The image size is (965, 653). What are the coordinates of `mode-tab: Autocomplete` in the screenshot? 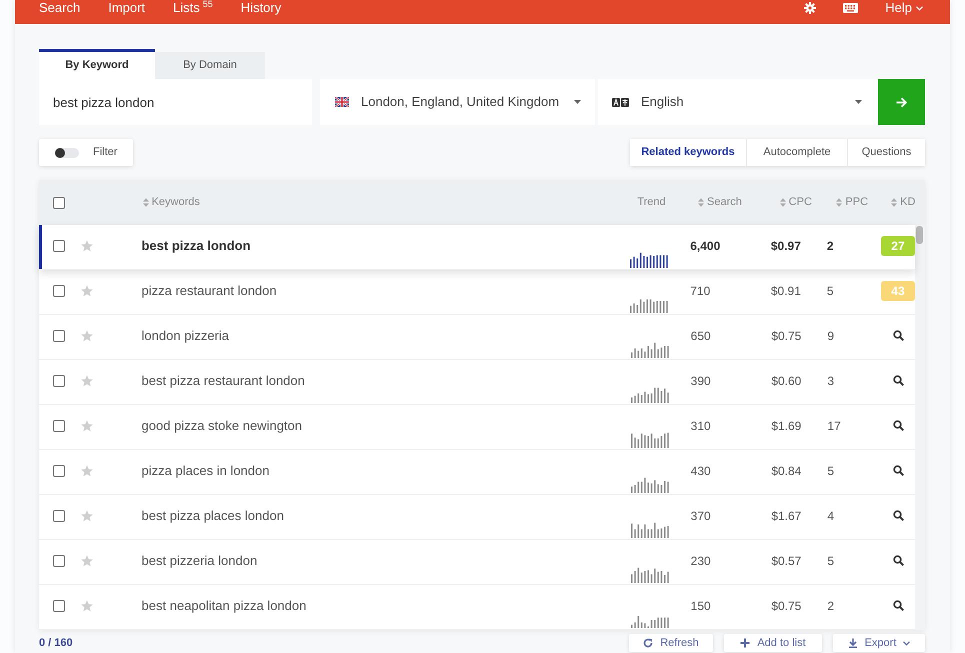 It's located at (796, 152).